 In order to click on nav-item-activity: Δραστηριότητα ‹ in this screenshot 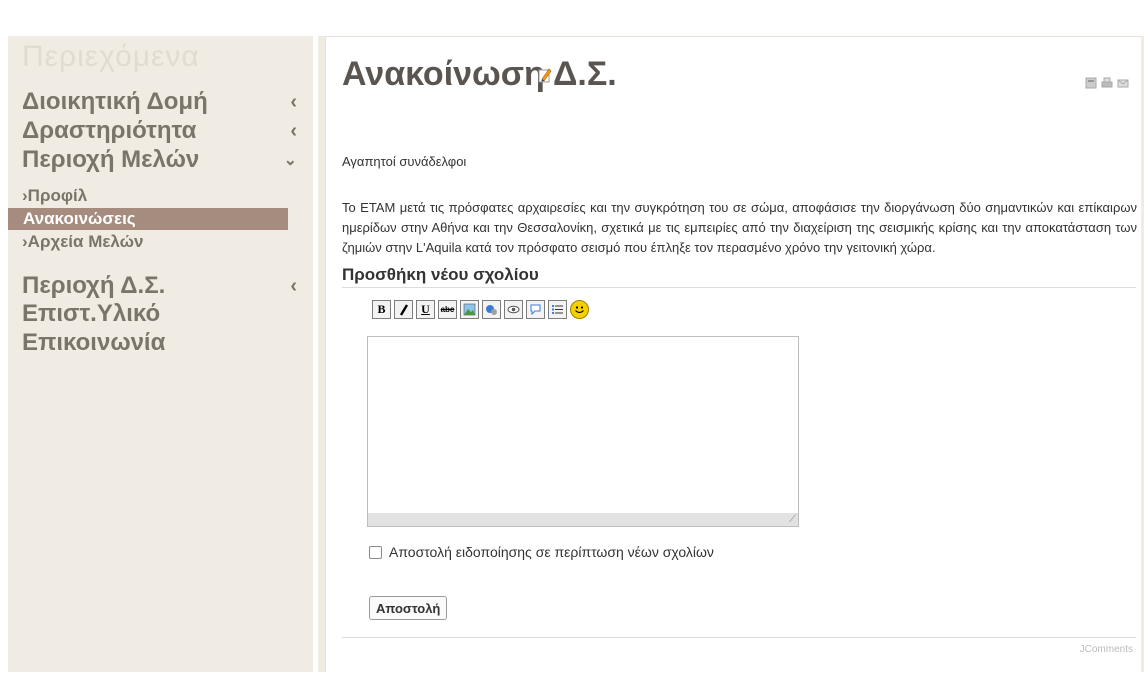, I will do `click(159, 131)`.